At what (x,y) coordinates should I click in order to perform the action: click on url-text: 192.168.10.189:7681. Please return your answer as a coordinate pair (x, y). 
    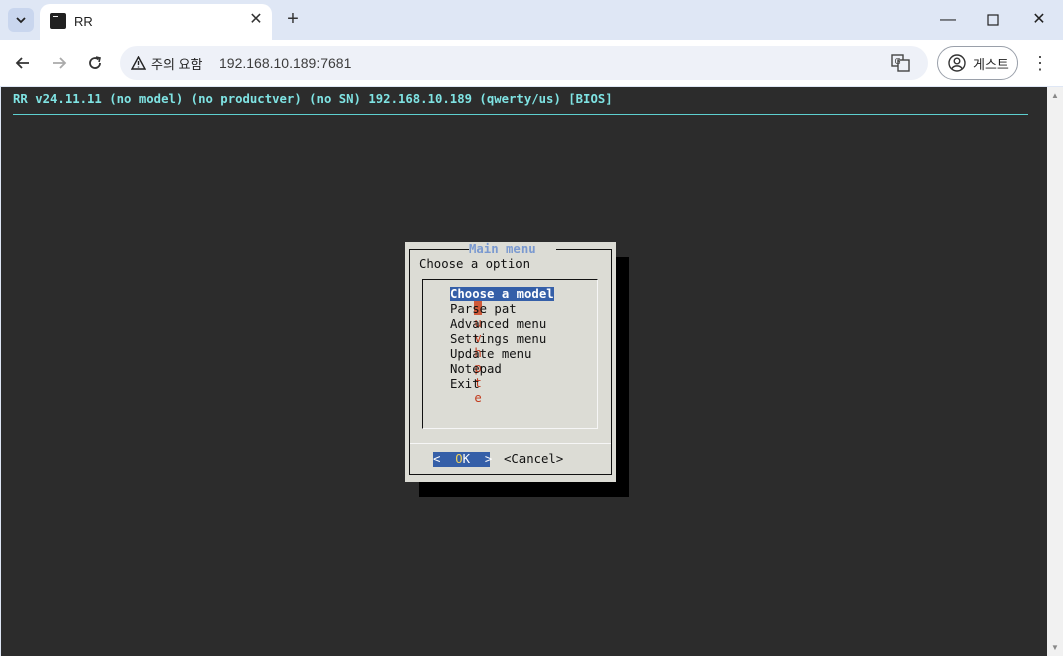
    Looking at the image, I should click on (285, 63).